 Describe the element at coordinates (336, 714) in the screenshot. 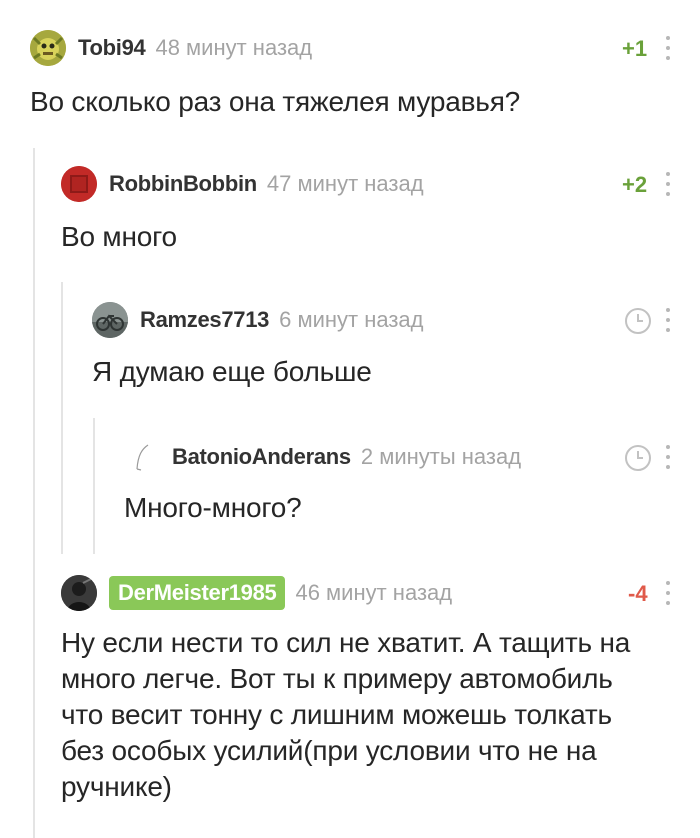

I see `comment-text-line: что весит тонну с лишним можешь толкать` at that location.